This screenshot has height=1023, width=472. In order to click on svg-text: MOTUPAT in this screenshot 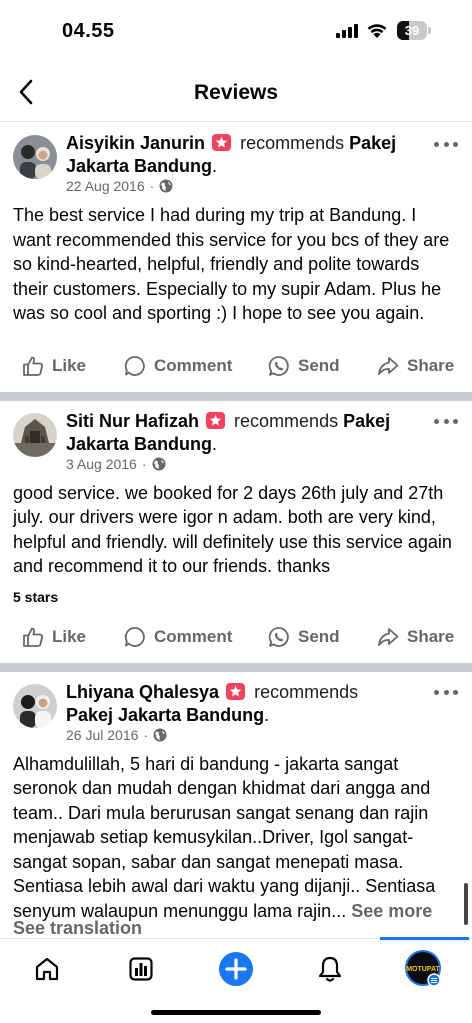, I will do `click(423, 969)`.